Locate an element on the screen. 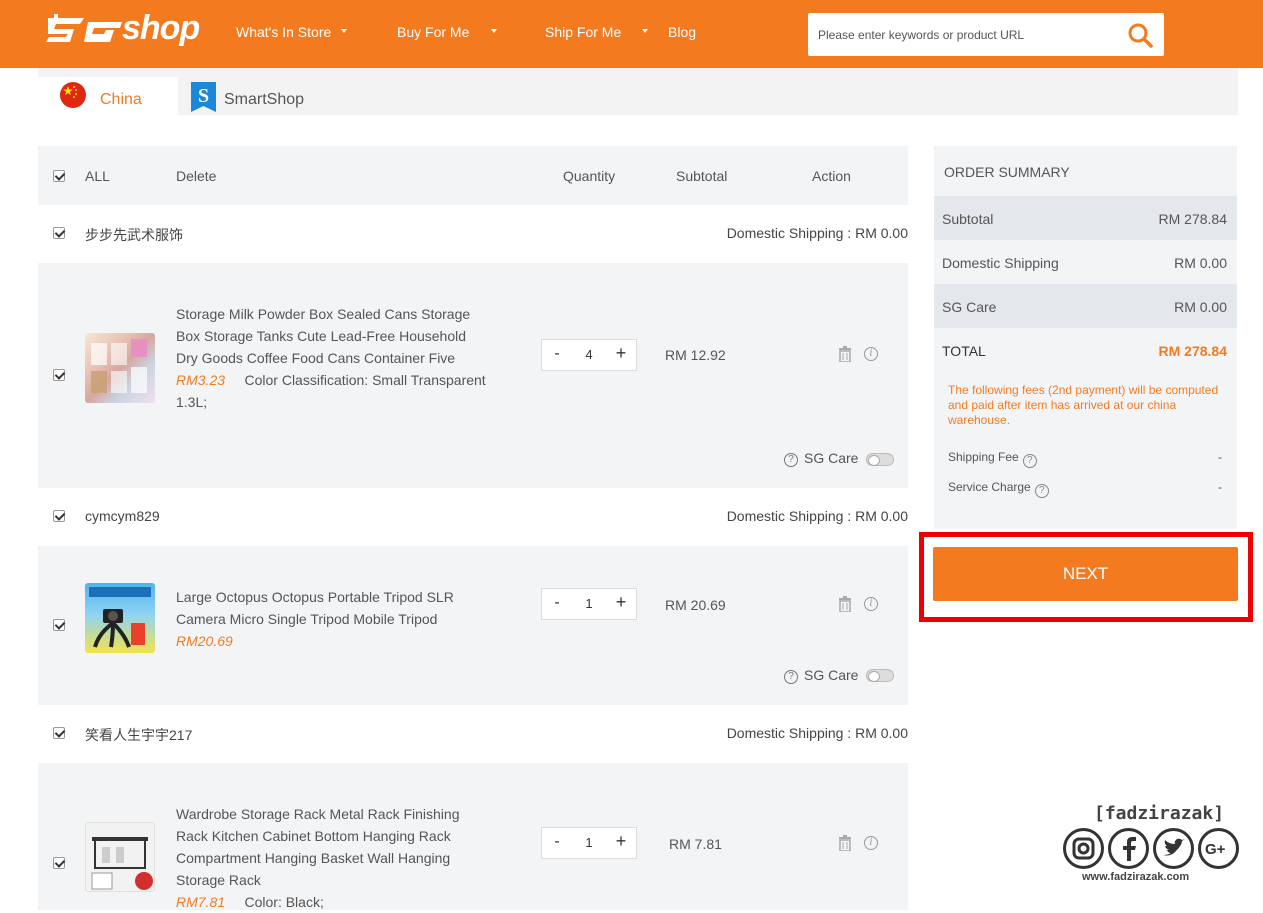 The width and height of the screenshot is (1263, 913). logo-text: shop is located at coordinates (161, 28).